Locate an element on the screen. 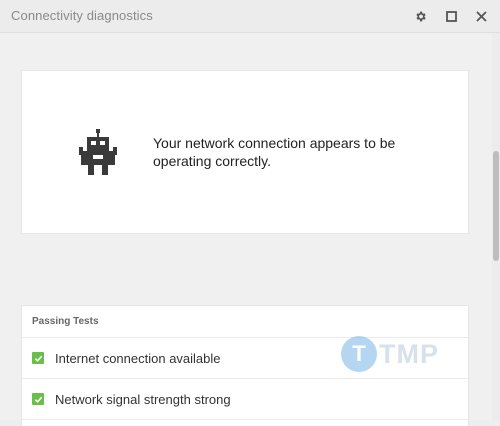  watermark-logo: T TMP is located at coordinates (411, 372).